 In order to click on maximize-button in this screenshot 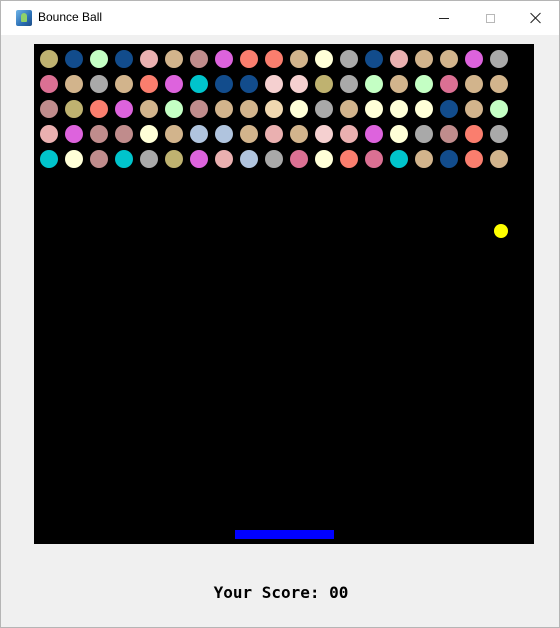, I will do `click(490, 18)`.